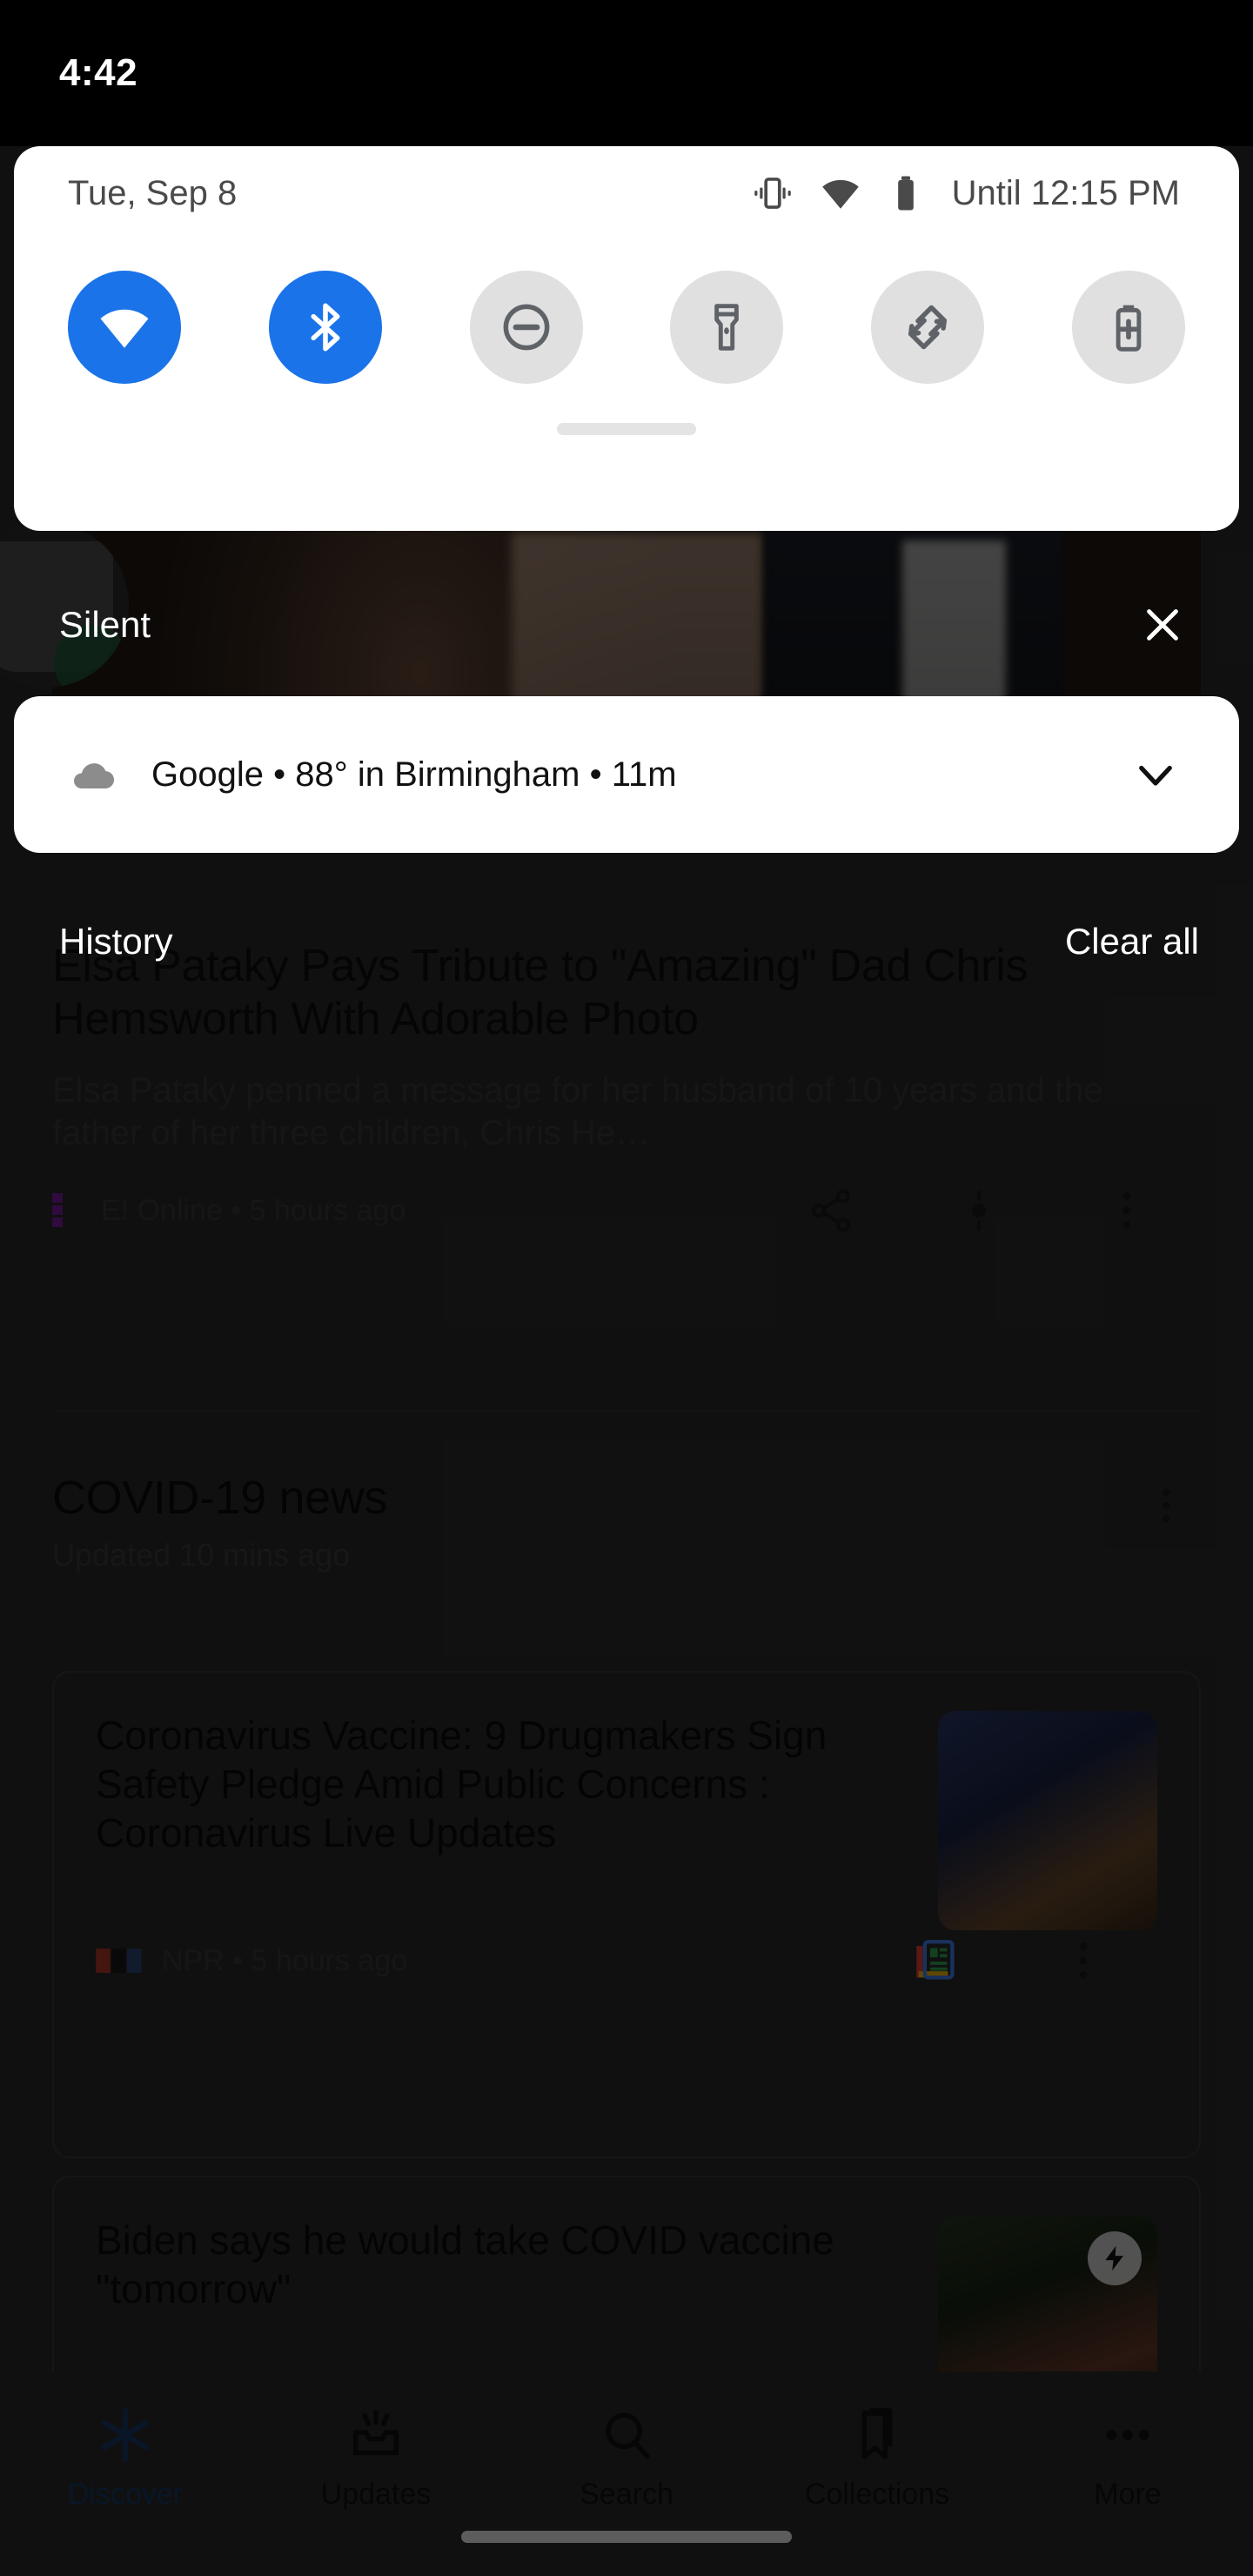 The image size is (1253, 2576). I want to click on quick-tile-battery-saver, so click(1128, 327).